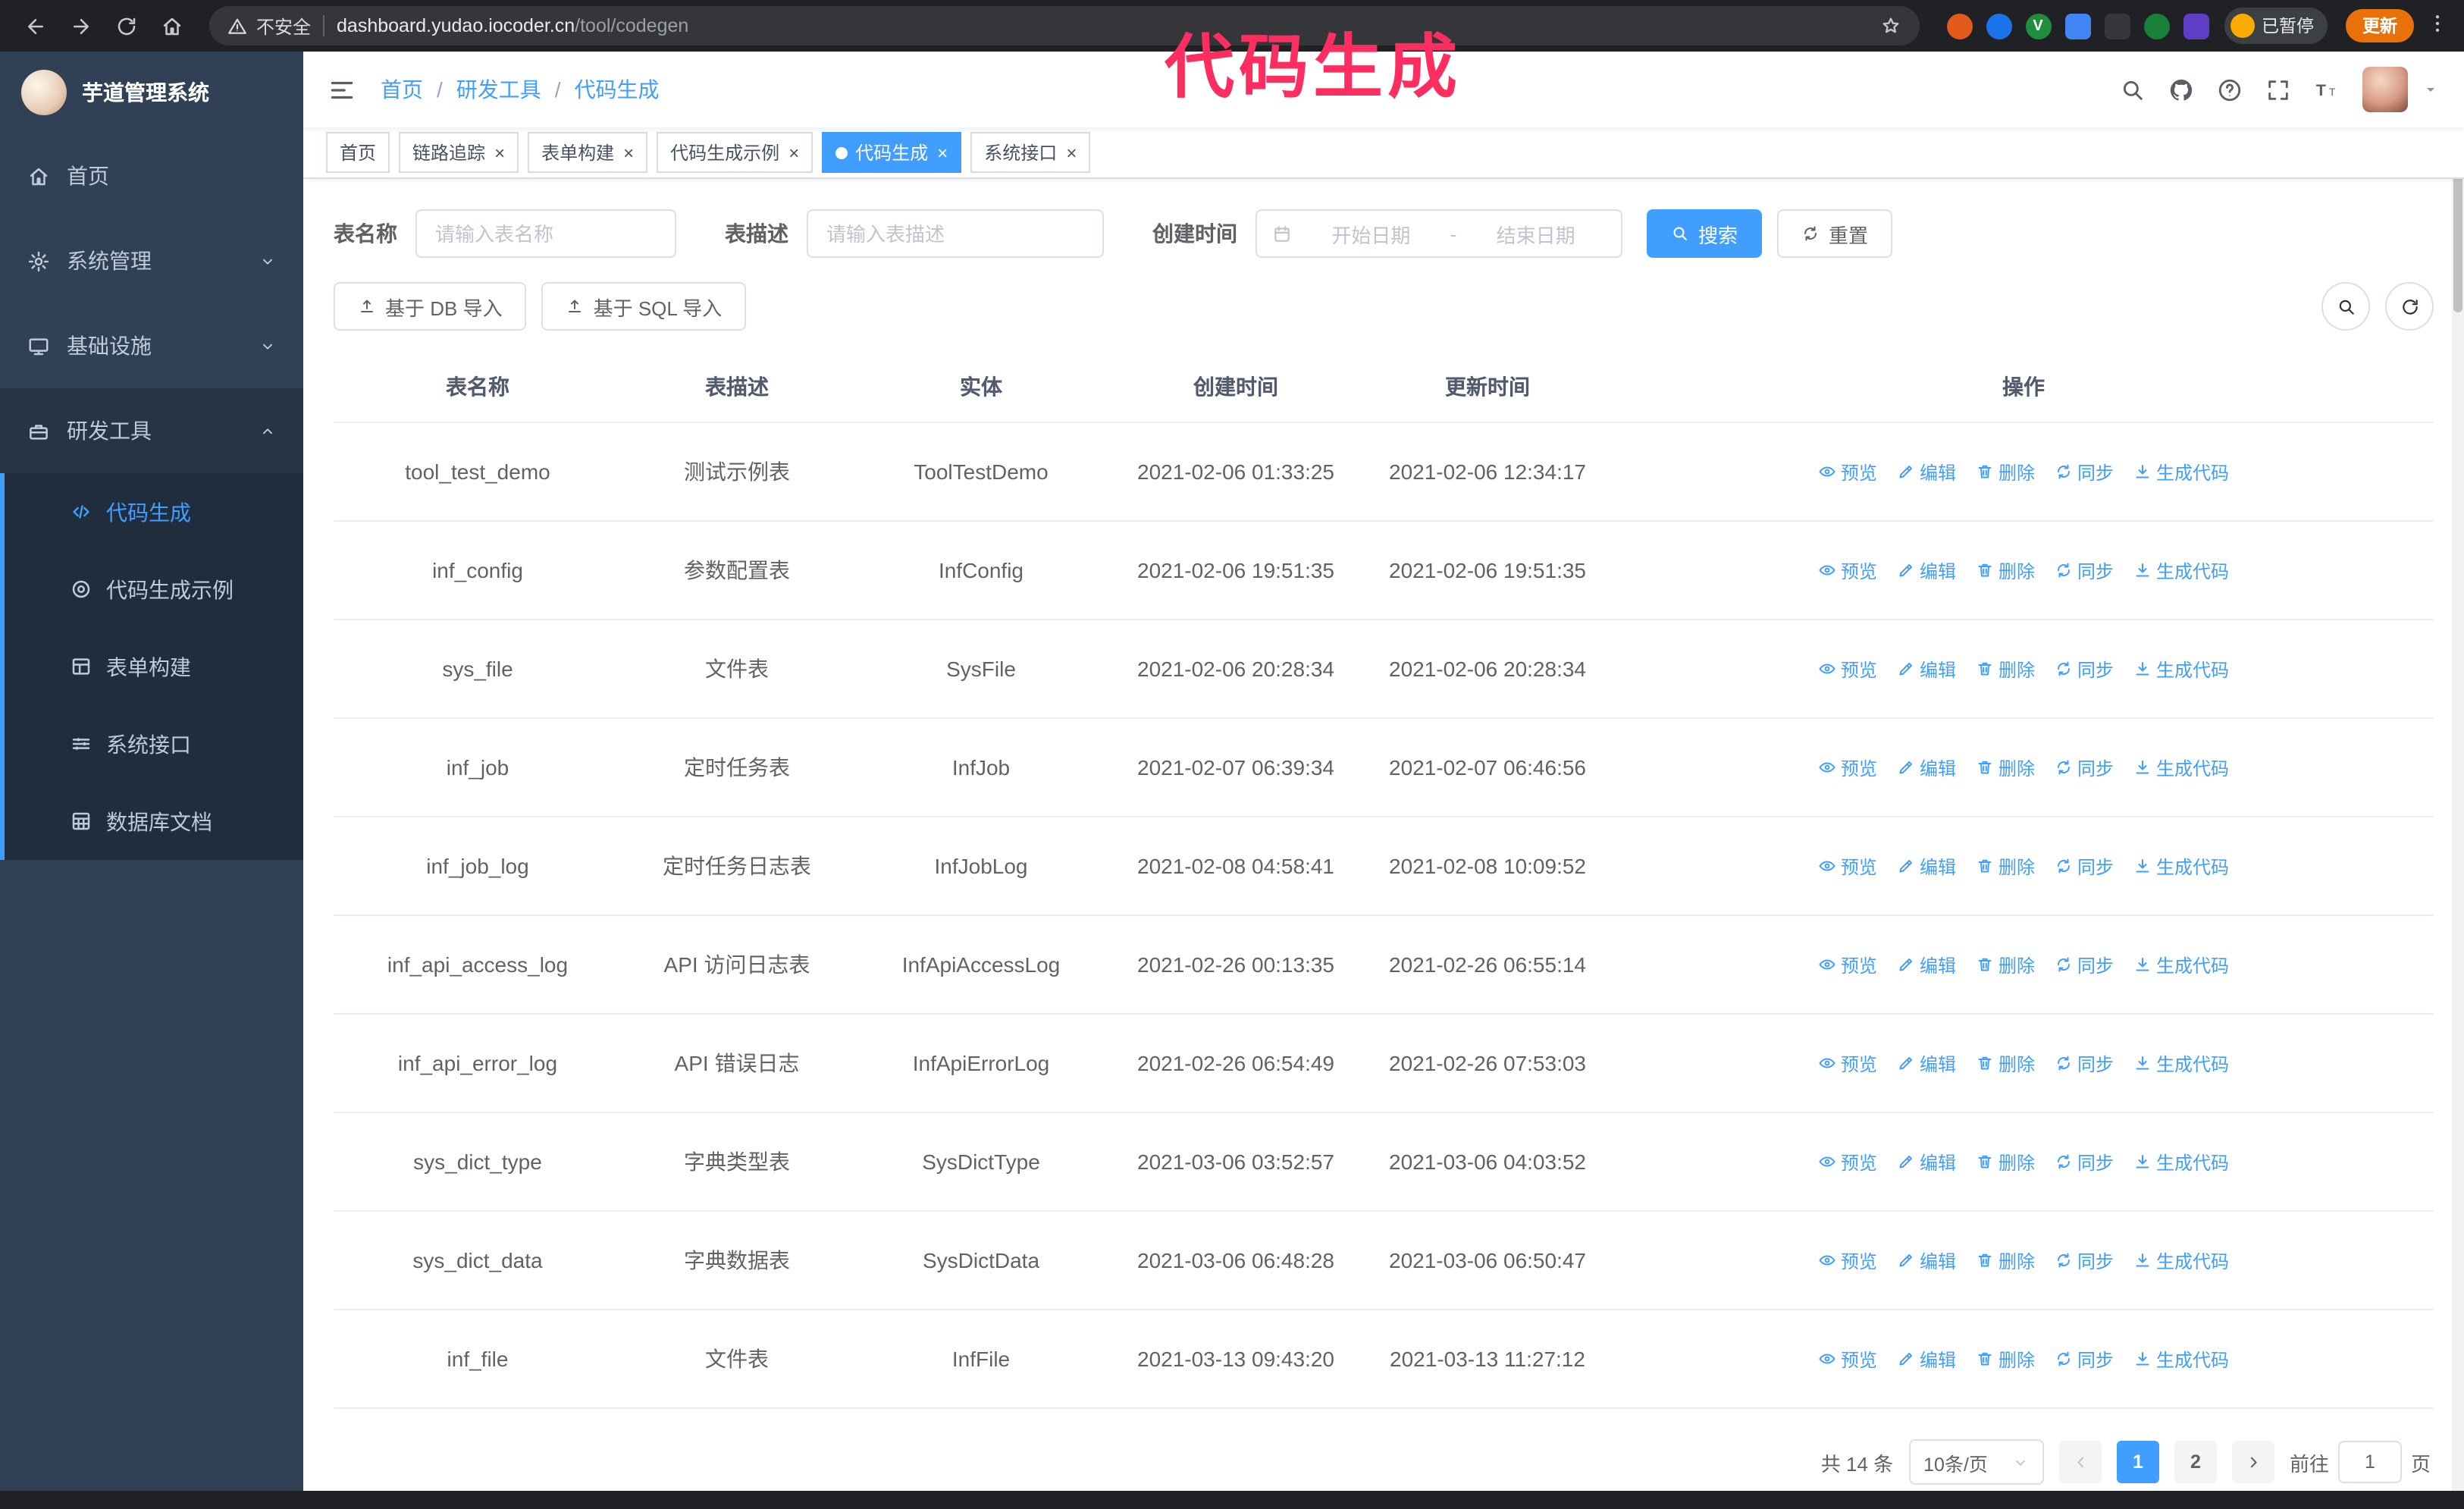 The width and height of the screenshot is (2464, 1509). I want to click on fullscreen-icon, so click(2278, 89).